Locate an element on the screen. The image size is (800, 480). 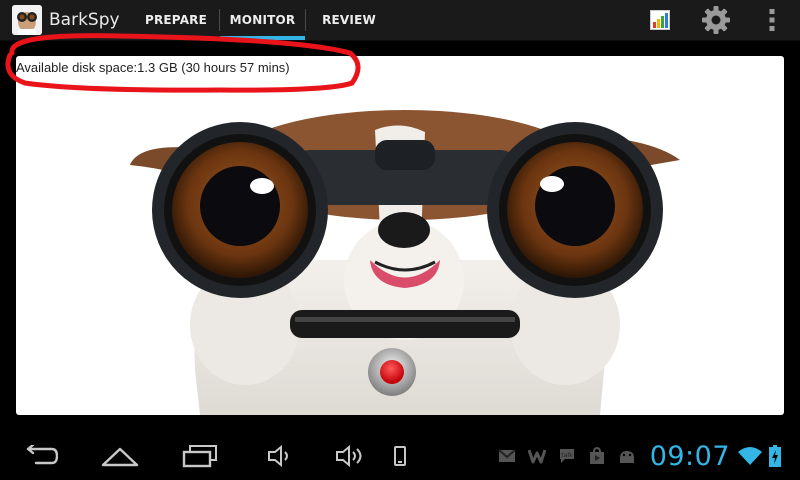
store-notification is located at coordinates (597, 456).